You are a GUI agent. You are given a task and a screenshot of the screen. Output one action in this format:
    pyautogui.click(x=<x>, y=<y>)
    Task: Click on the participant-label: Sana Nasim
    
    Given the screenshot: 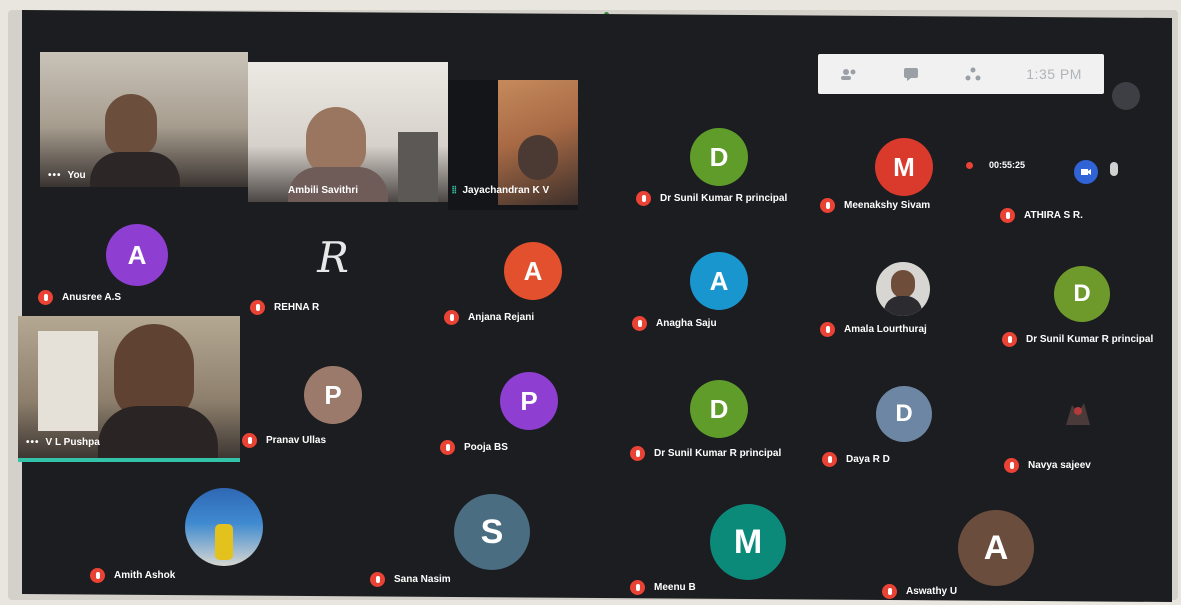 What is the action you would take?
    pyautogui.click(x=410, y=579)
    